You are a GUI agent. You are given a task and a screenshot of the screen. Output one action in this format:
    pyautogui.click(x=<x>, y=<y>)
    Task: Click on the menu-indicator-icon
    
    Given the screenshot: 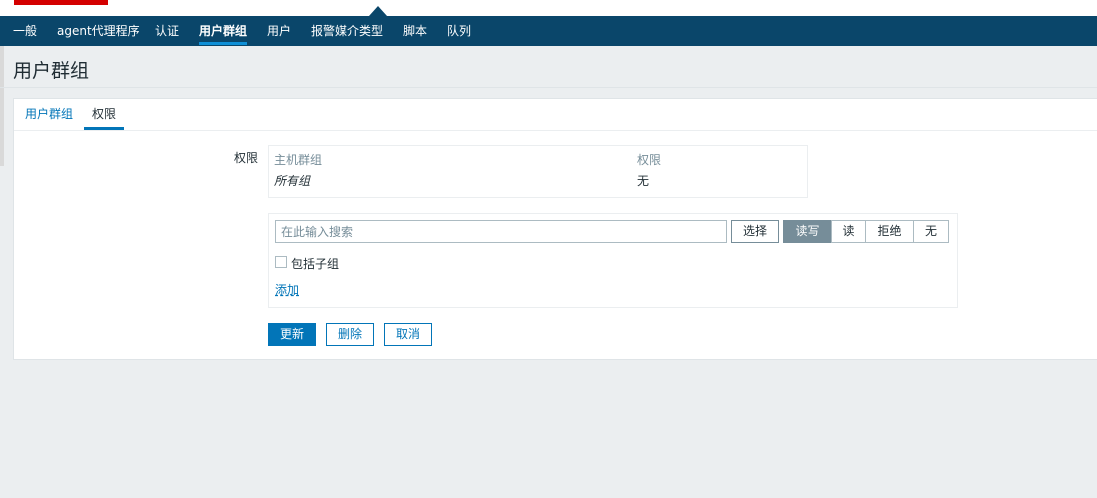 What is the action you would take?
    pyautogui.click(x=378, y=11)
    